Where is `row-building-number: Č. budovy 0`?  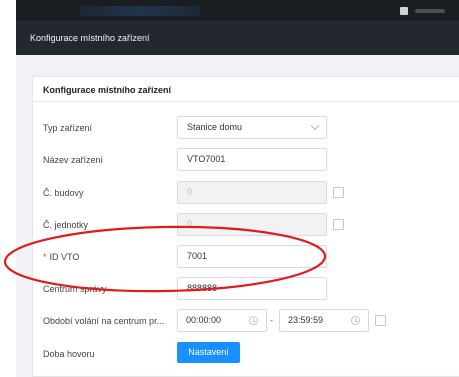
row-building-number: Č. budovy 0 is located at coordinates (246, 193).